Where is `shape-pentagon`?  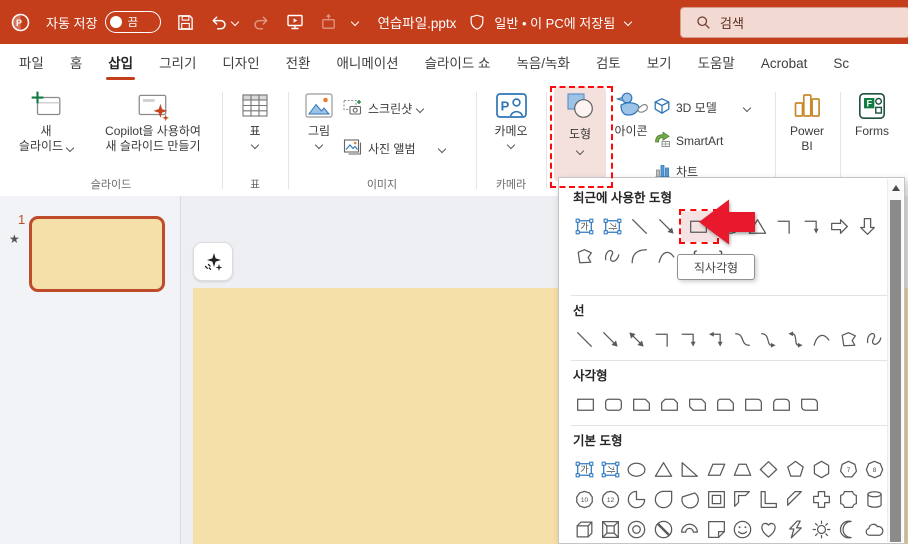 shape-pentagon is located at coordinates (795, 469).